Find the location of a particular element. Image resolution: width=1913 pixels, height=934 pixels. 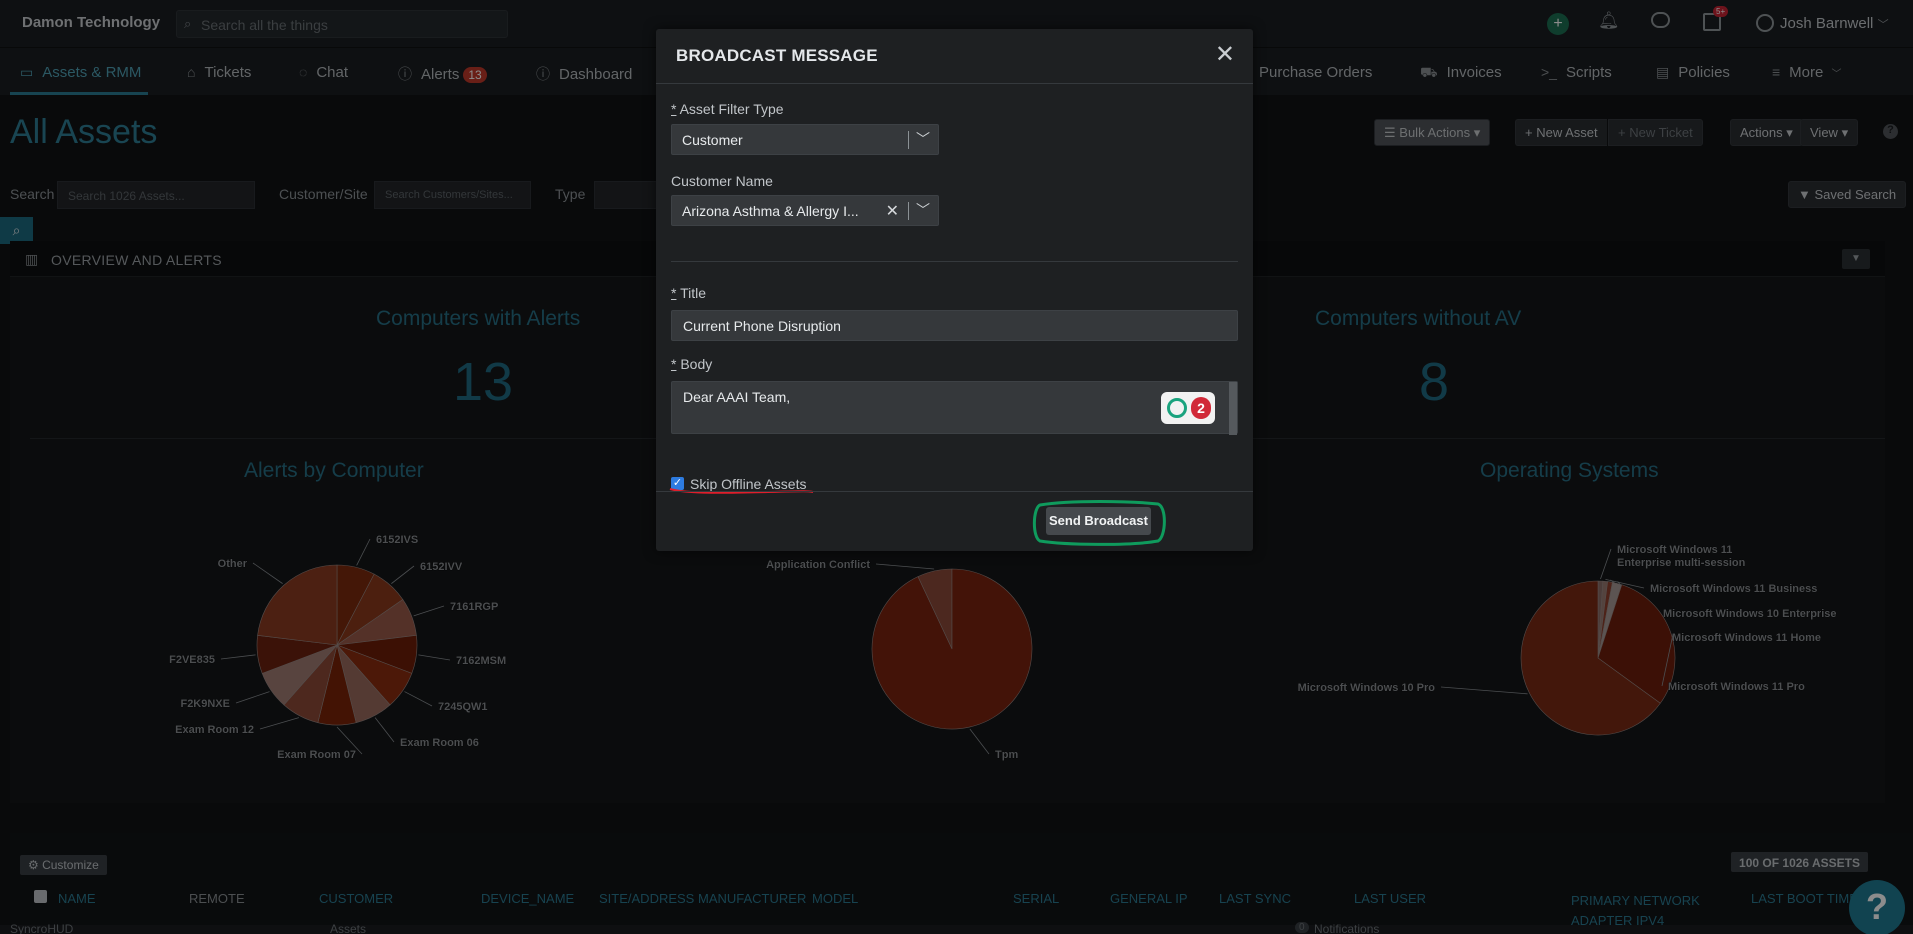

section-divider is located at coordinates (954, 261).